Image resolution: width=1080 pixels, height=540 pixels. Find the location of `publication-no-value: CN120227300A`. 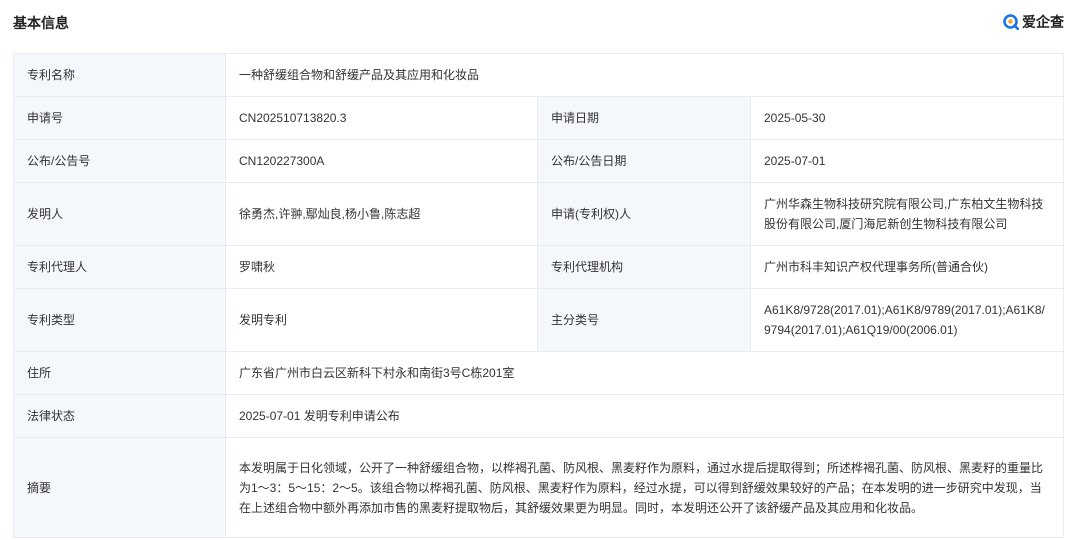

publication-no-value: CN120227300A is located at coordinates (381, 161).